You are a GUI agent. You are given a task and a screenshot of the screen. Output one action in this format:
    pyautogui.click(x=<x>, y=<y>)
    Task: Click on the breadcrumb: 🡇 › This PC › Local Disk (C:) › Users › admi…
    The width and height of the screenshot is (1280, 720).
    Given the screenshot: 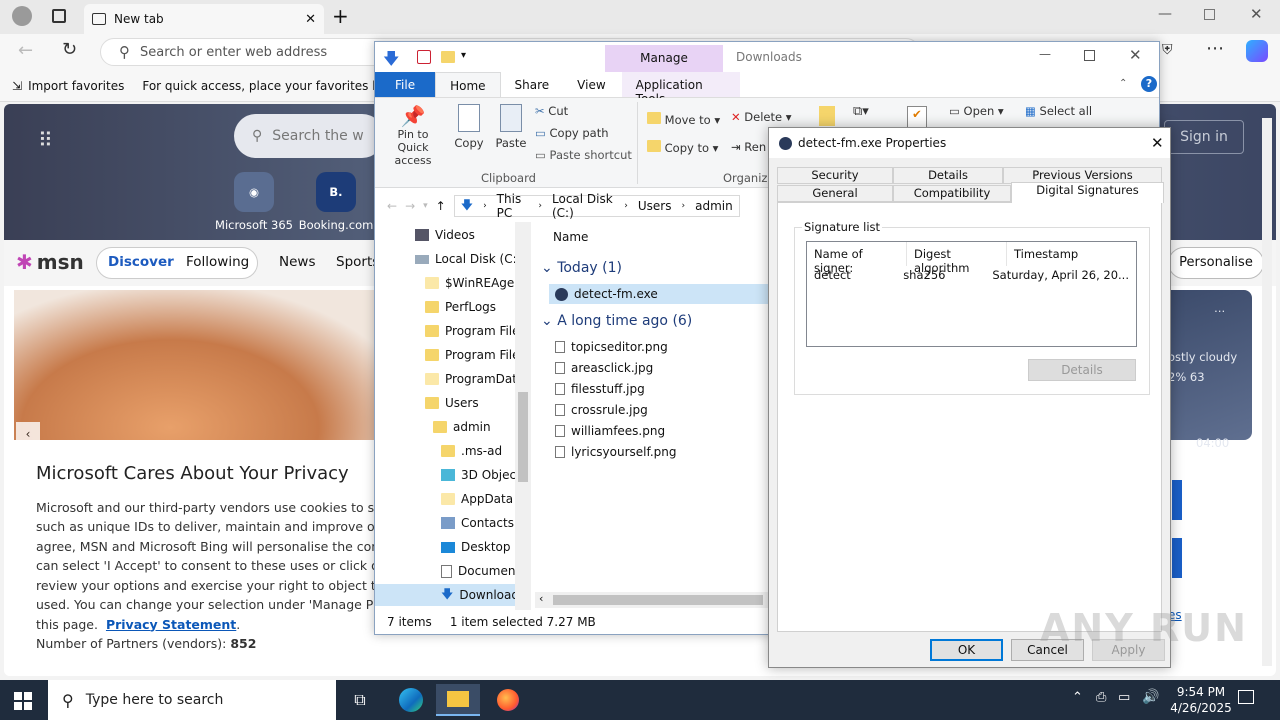 What is the action you would take?
    pyautogui.click(x=596, y=206)
    